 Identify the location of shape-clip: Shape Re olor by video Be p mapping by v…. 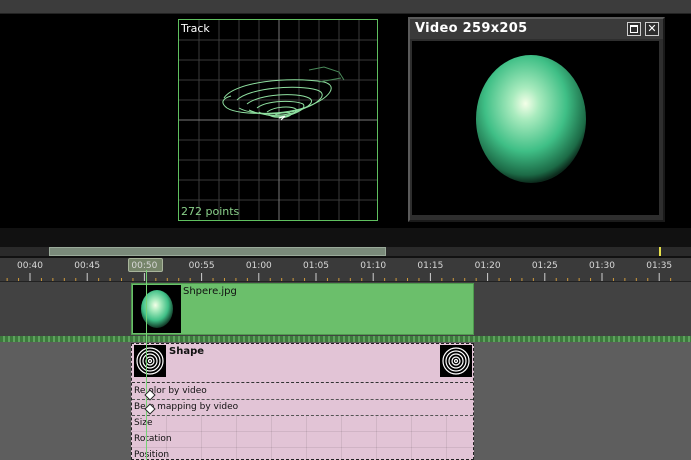
(302, 401).